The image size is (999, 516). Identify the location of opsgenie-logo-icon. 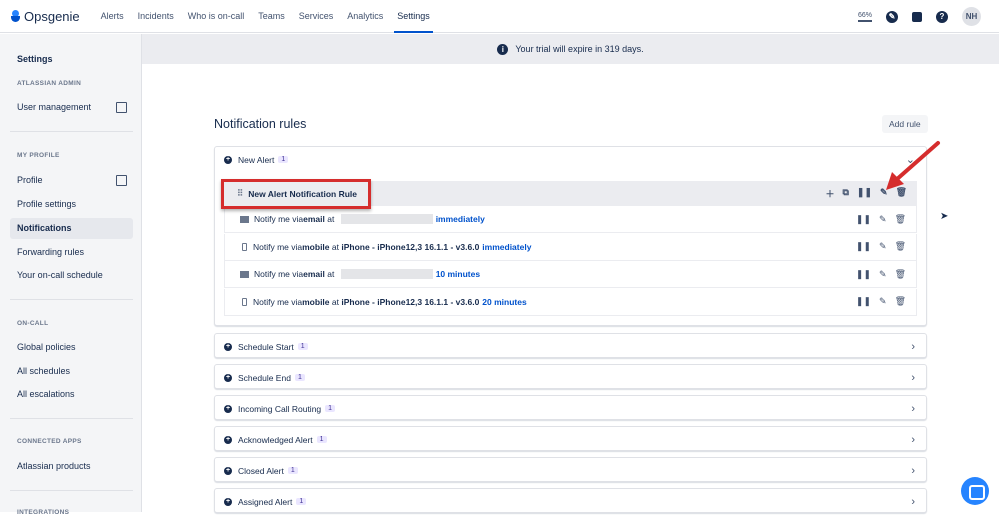
(15, 16).